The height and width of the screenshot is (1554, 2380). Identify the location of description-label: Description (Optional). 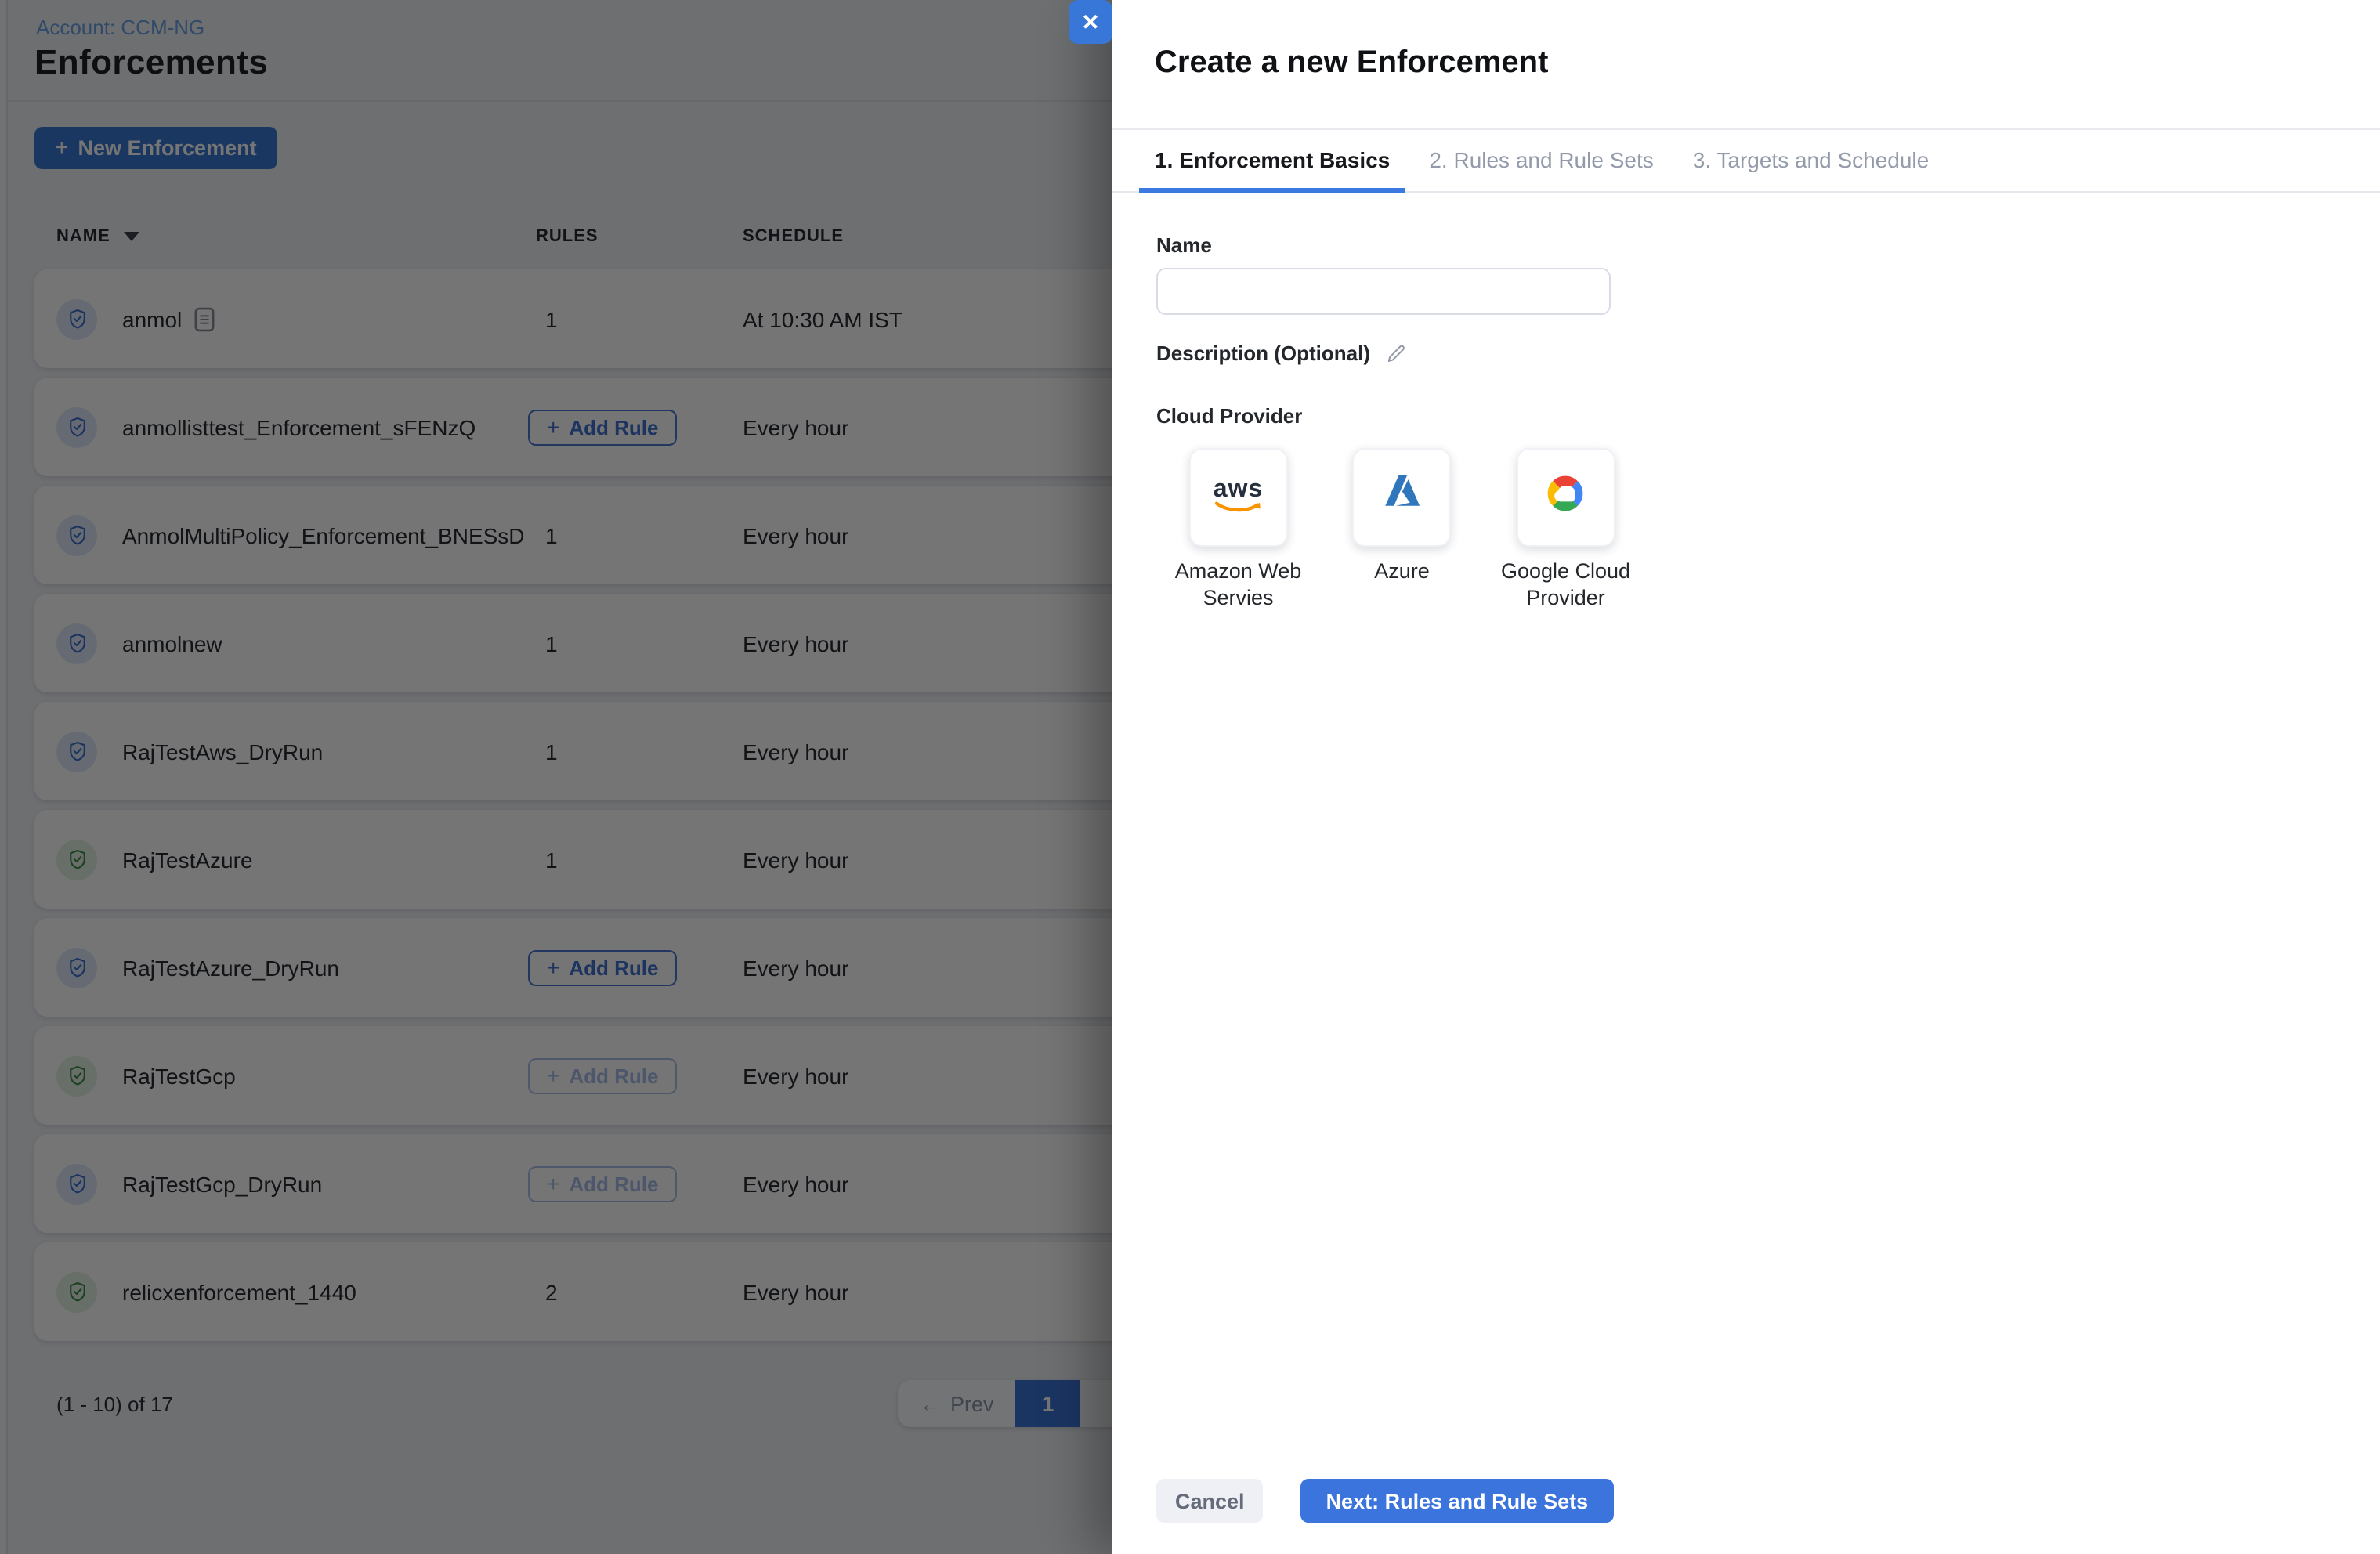
(1263, 354).